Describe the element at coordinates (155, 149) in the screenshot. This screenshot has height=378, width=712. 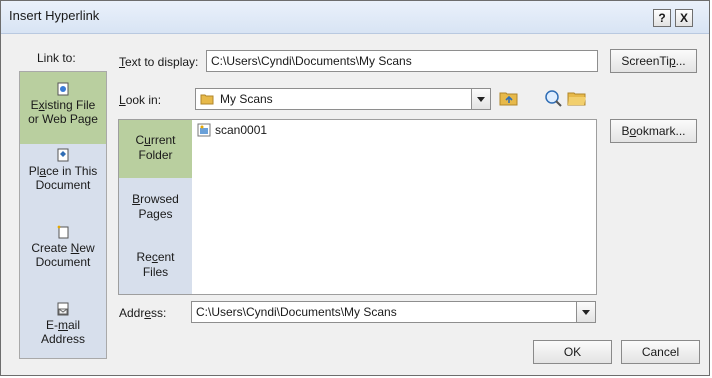
I see `tab-current-folder: Current Folder` at that location.